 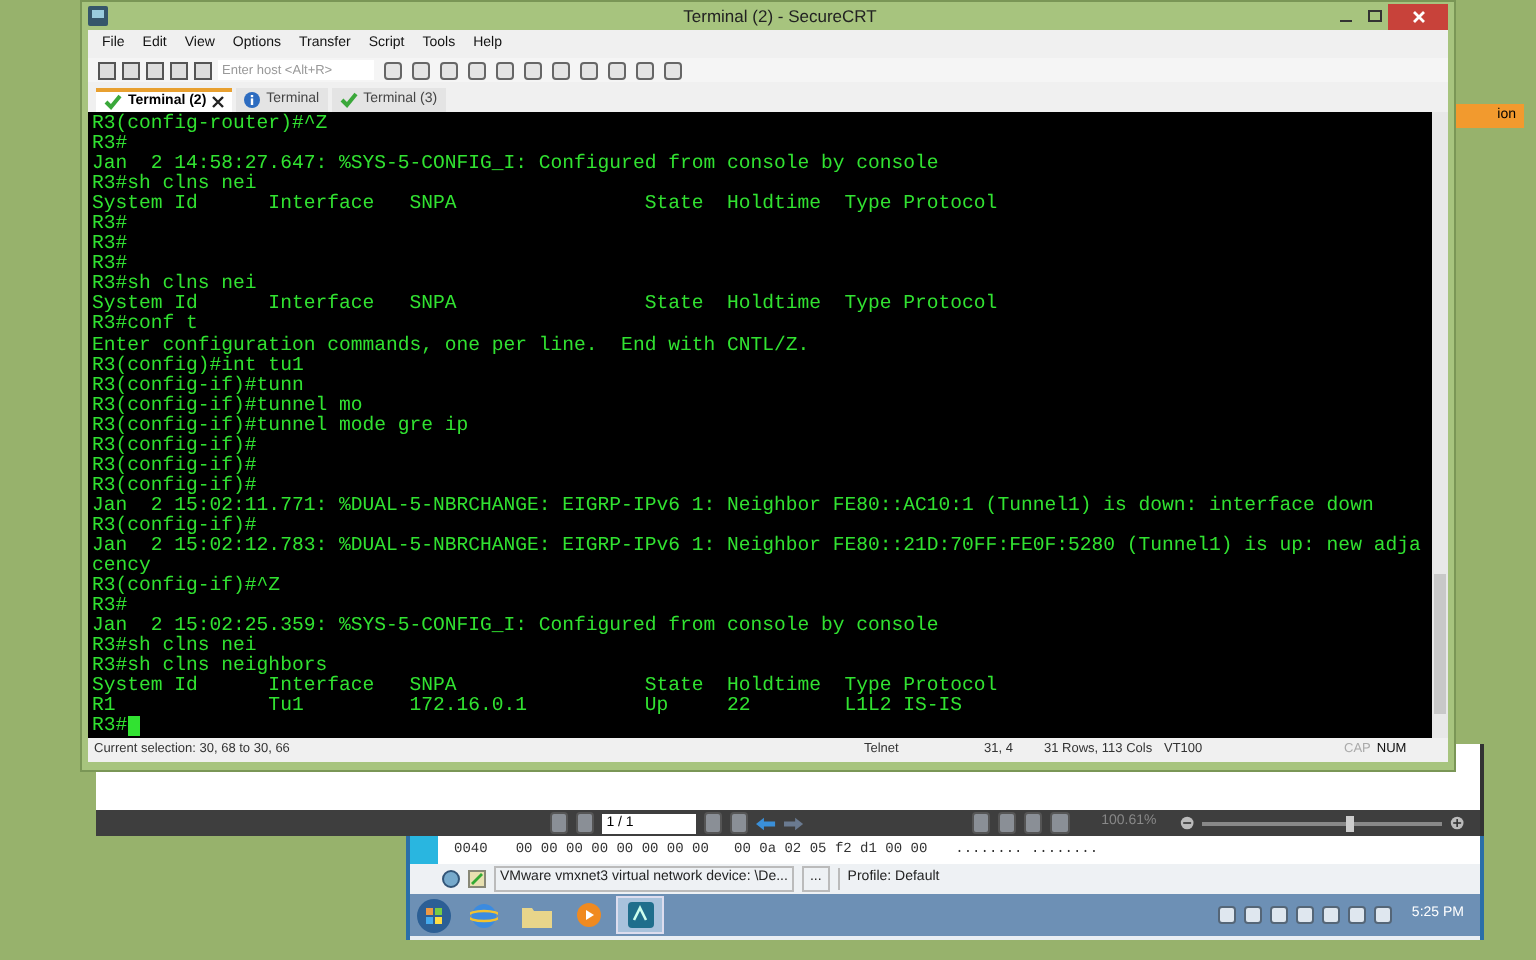 What do you see at coordinates (121, 566) in the screenshot?
I see `terminal-line: cency` at bounding box center [121, 566].